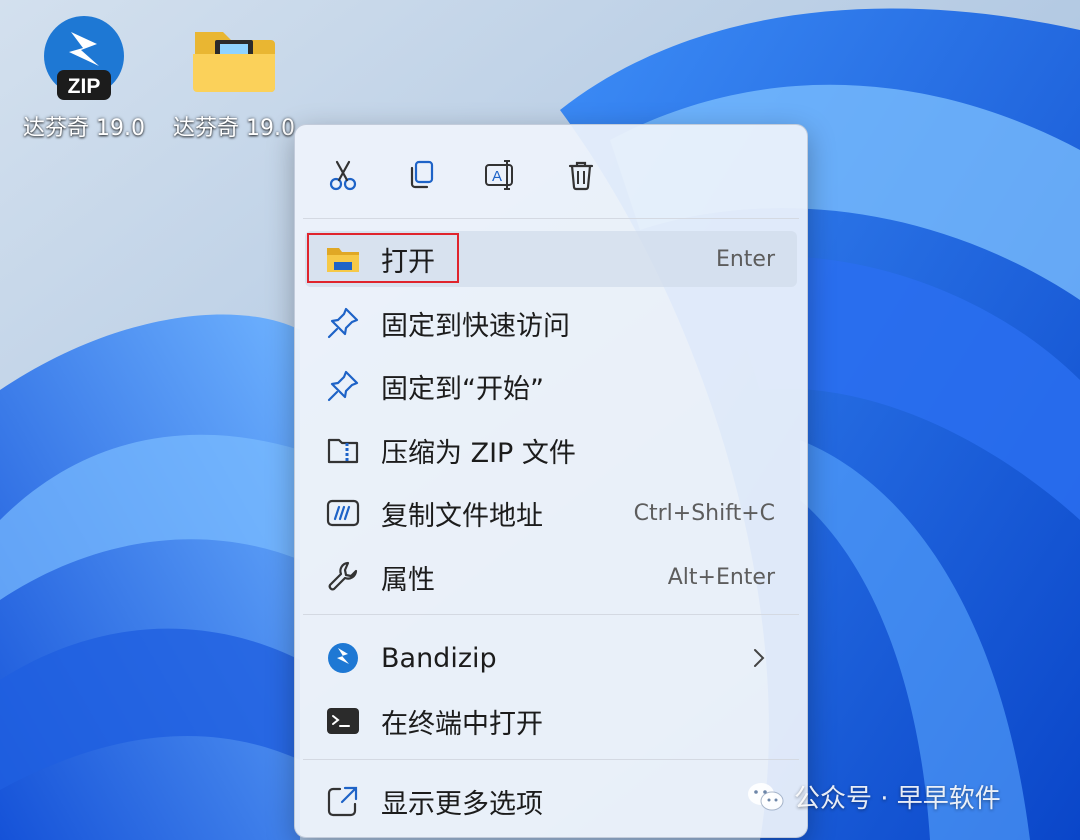  What do you see at coordinates (343, 259) in the screenshot?
I see `folder-open-icon` at bounding box center [343, 259].